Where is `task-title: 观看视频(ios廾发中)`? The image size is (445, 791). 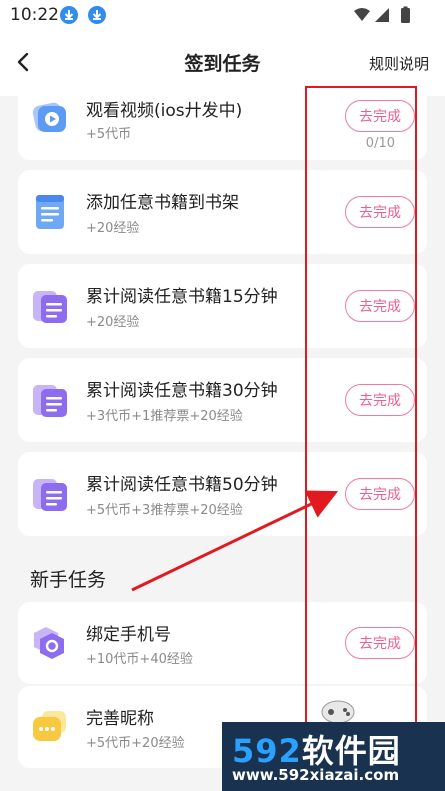 task-title: 观看视频(ios廾发中) is located at coordinates (164, 111).